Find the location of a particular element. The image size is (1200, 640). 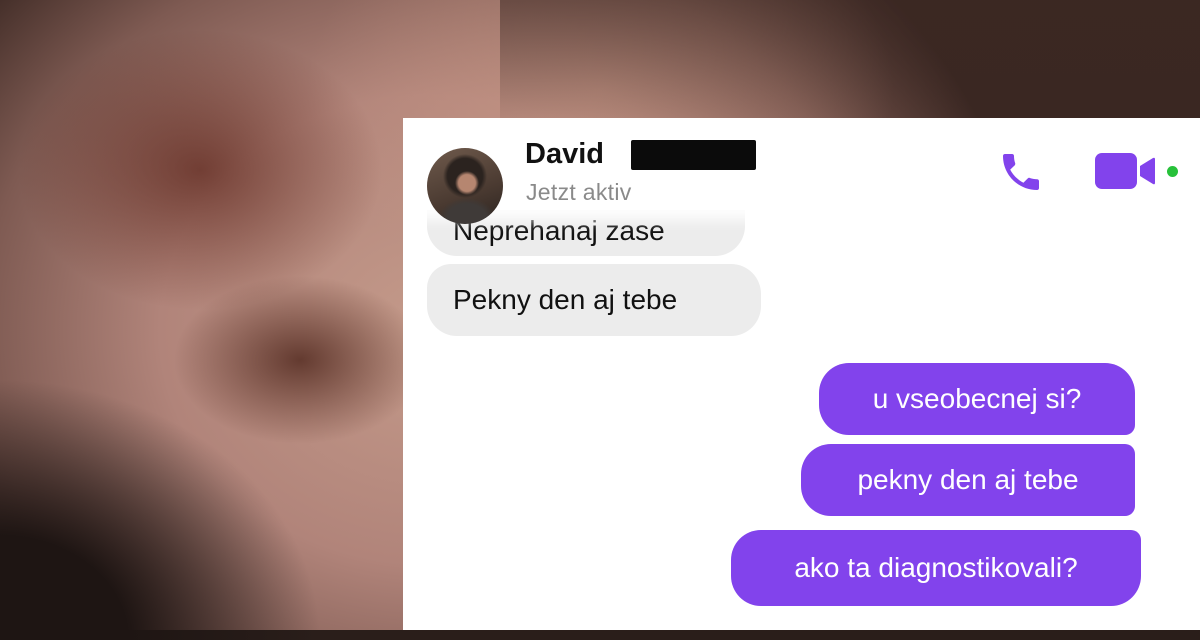

message-incoming: Pekny den aj tebe is located at coordinates (594, 300).